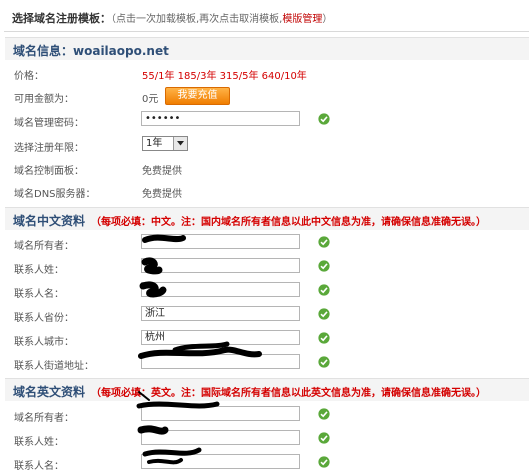 The width and height of the screenshot is (529, 475). What do you see at coordinates (266, 31) in the screenshot?
I see `divider` at bounding box center [266, 31].